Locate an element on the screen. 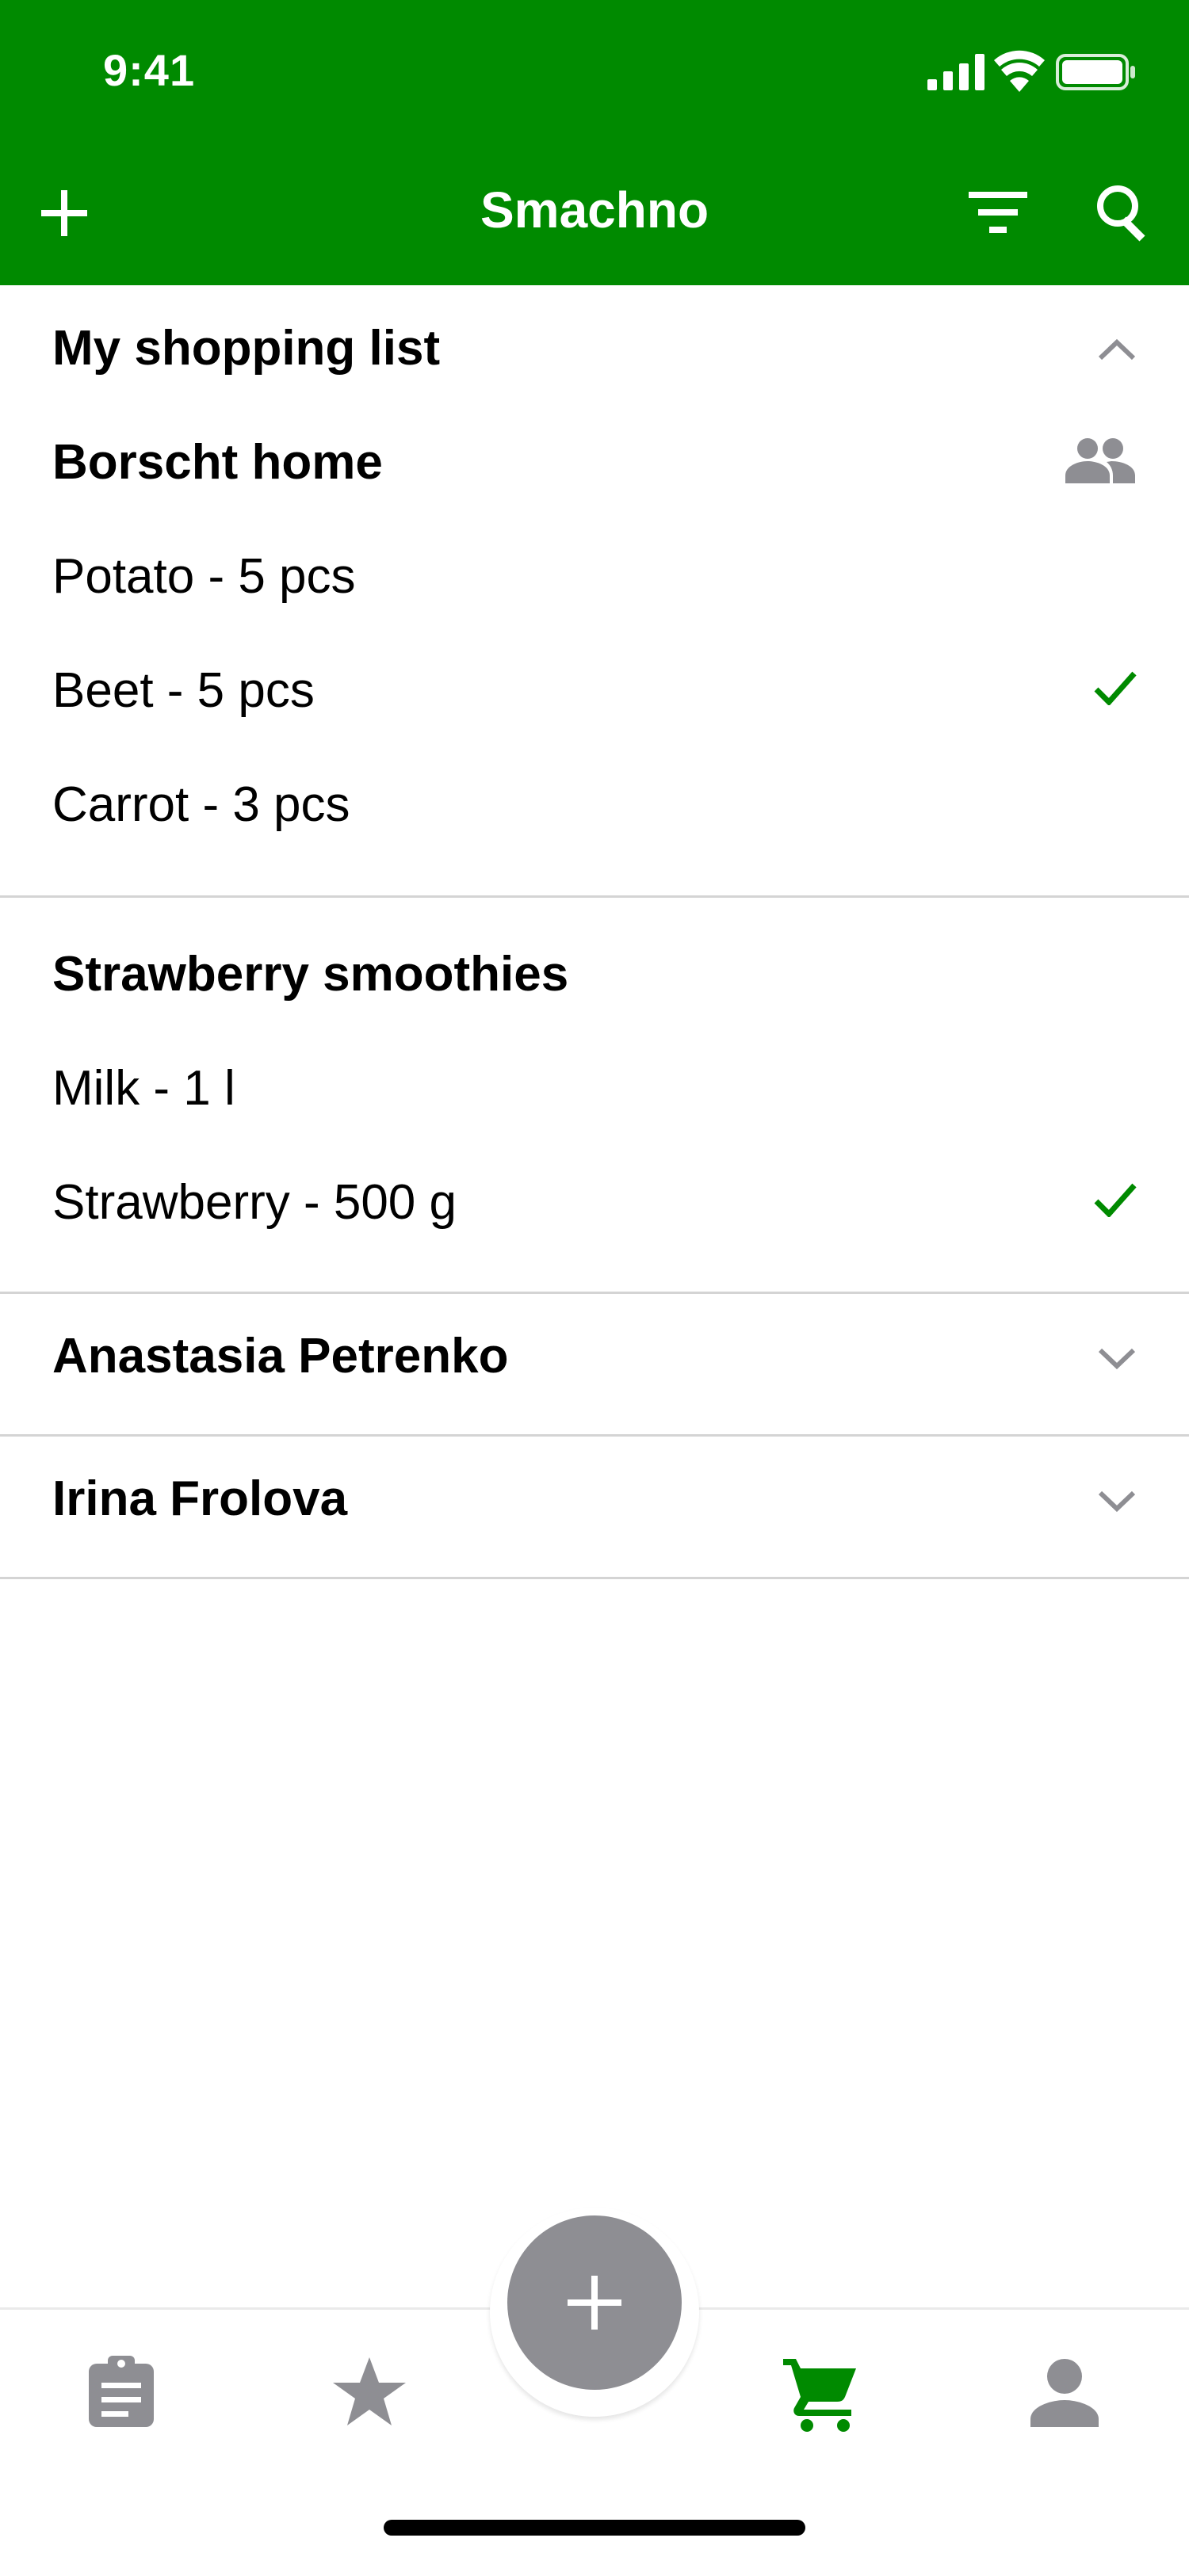 The width and height of the screenshot is (1189, 2576). section-header-my-shopping-list: My shopping list is located at coordinates (594, 363).